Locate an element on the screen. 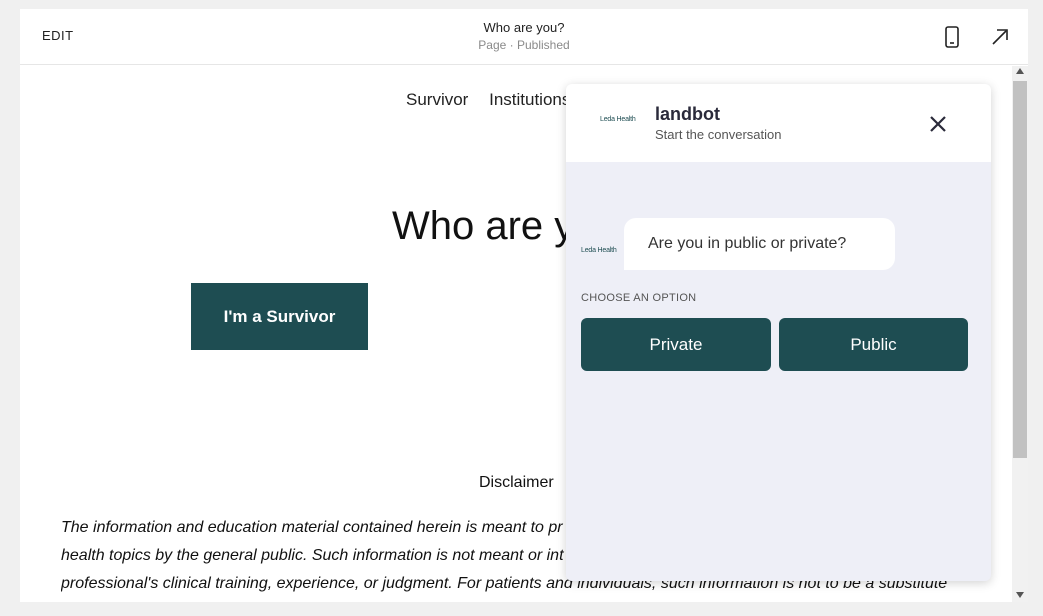 This screenshot has height=616, width=1043. public-option-button: Public is located at coordinates (873, 344).